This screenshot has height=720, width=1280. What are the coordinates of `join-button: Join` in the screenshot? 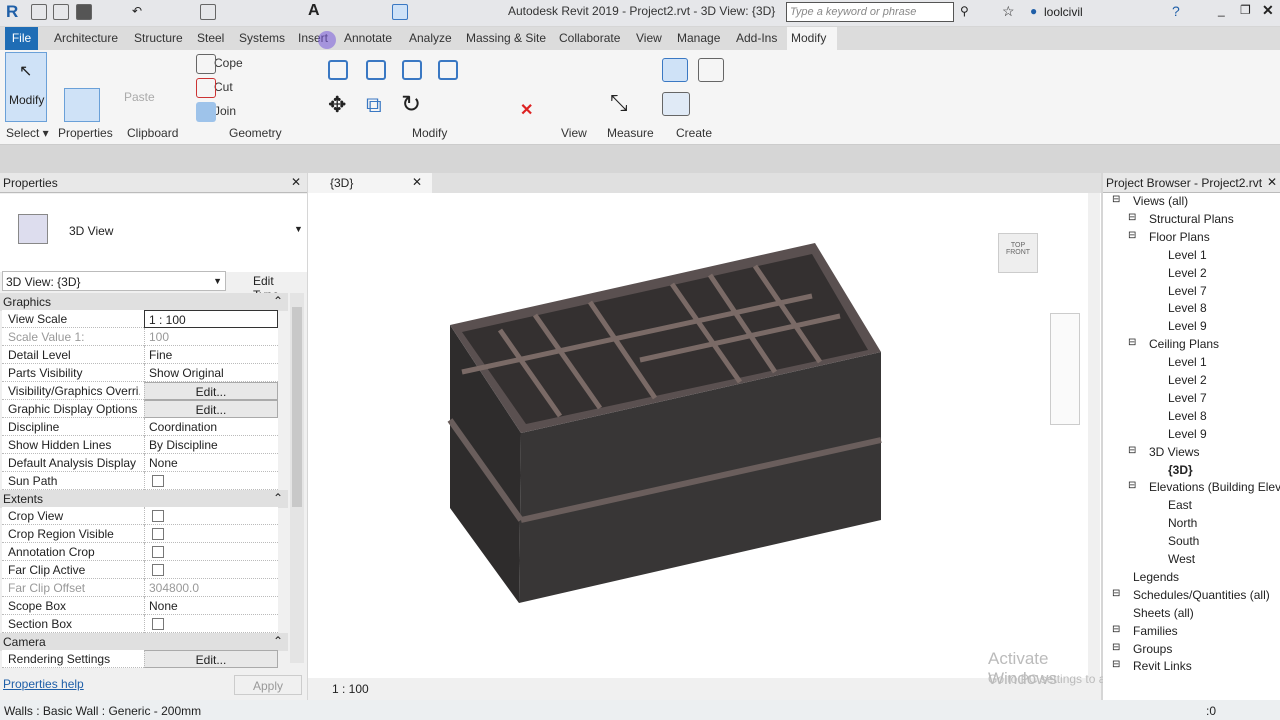 It's located at (225, 111).